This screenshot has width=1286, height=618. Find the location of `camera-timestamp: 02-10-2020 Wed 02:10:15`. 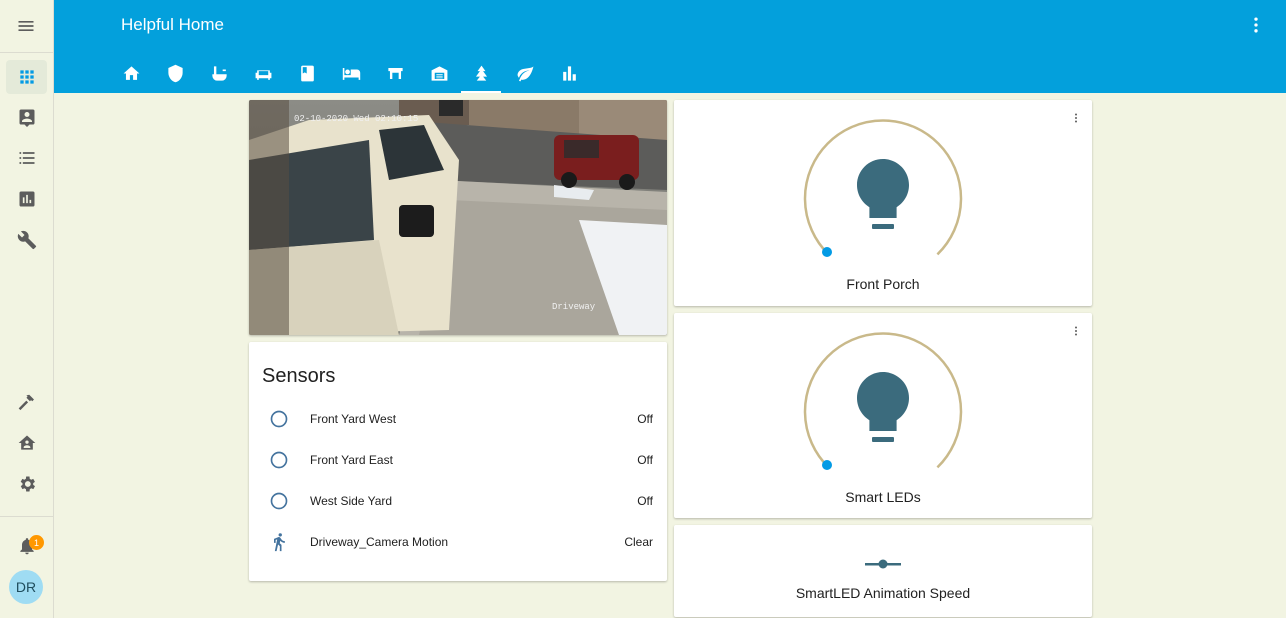

camera-timestamp: 02-10-2020 Wed 02:10:15 is located at coordinates (356, 119).